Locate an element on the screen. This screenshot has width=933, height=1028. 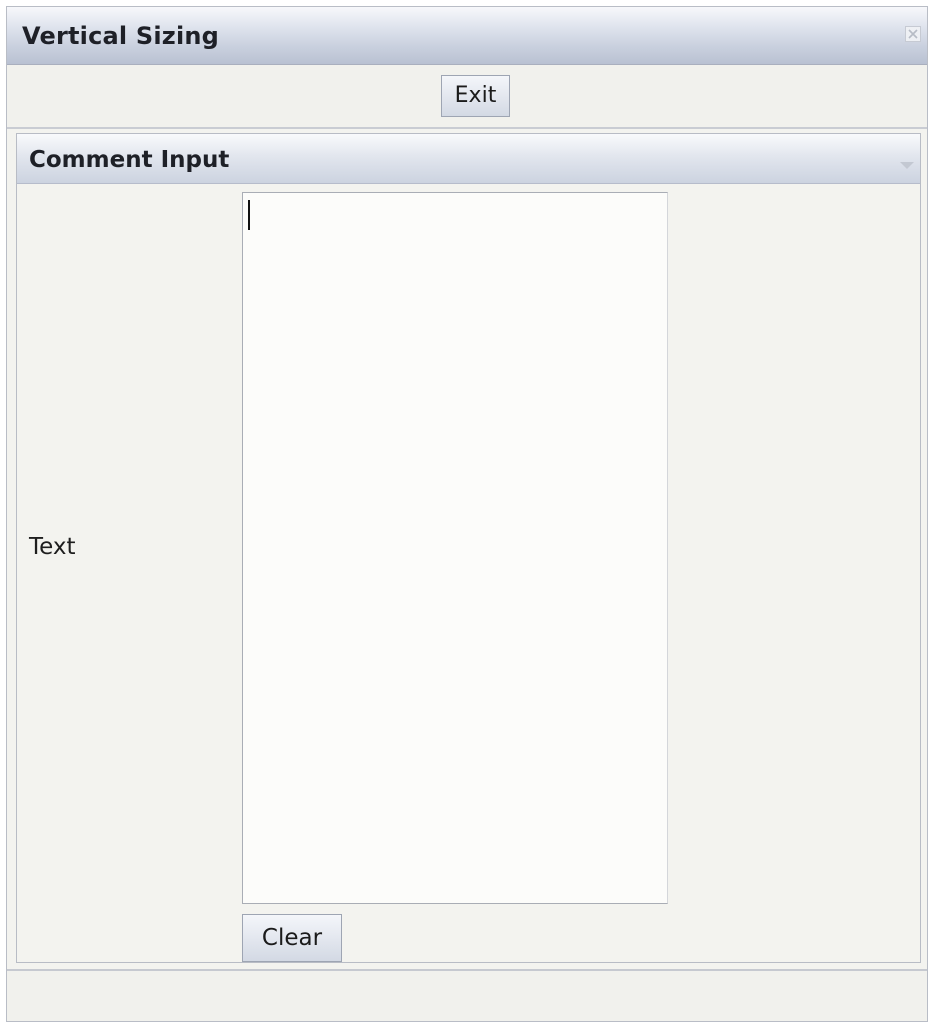
exit-button: Exit is located at coordinates (475, 96).